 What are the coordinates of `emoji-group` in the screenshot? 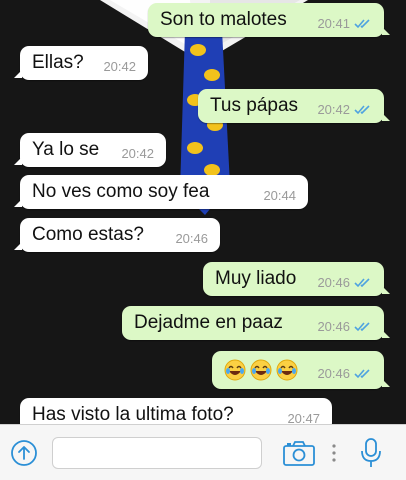 It's located at (261, 370).